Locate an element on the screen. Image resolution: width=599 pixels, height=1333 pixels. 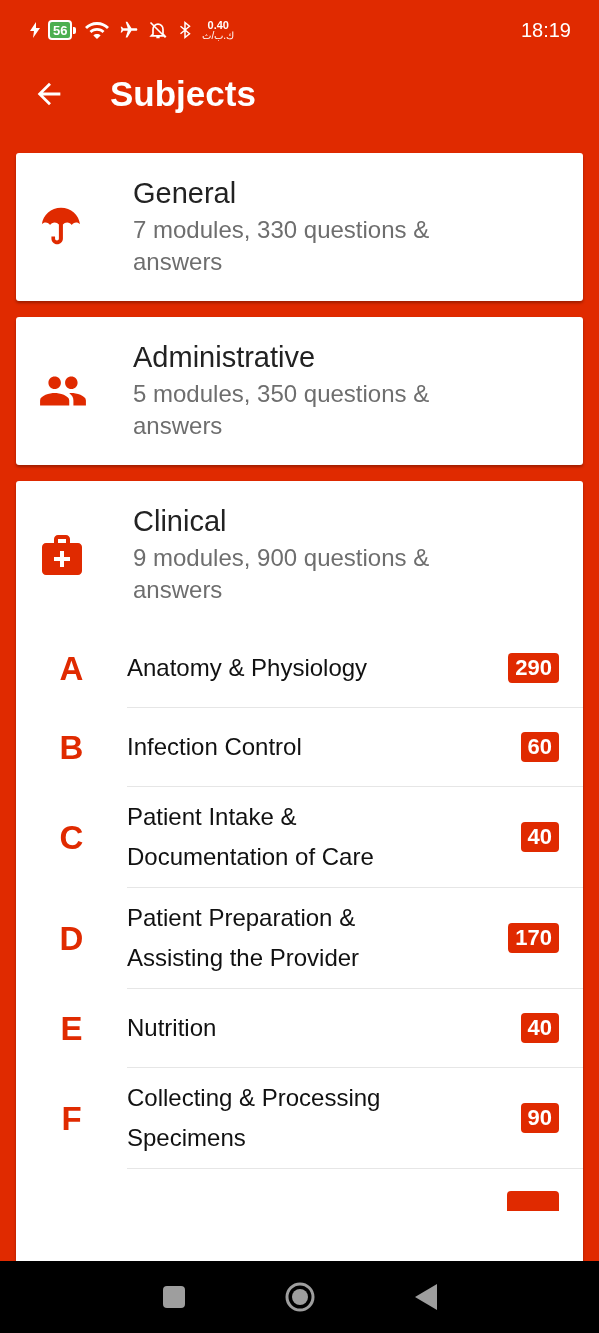
module-letter: A is located at coordinates (71, 668).